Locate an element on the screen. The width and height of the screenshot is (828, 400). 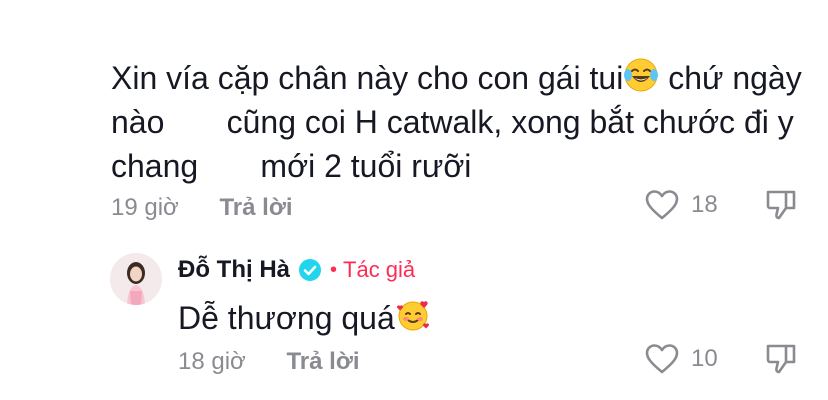
reply-like-count: 10 is located at coordinates (704, 358).